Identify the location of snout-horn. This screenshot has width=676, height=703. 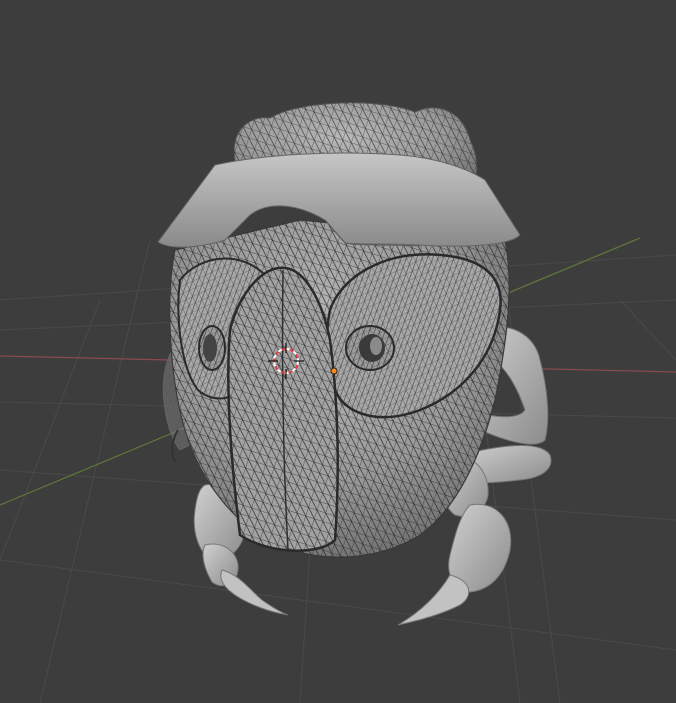
(283, 409).